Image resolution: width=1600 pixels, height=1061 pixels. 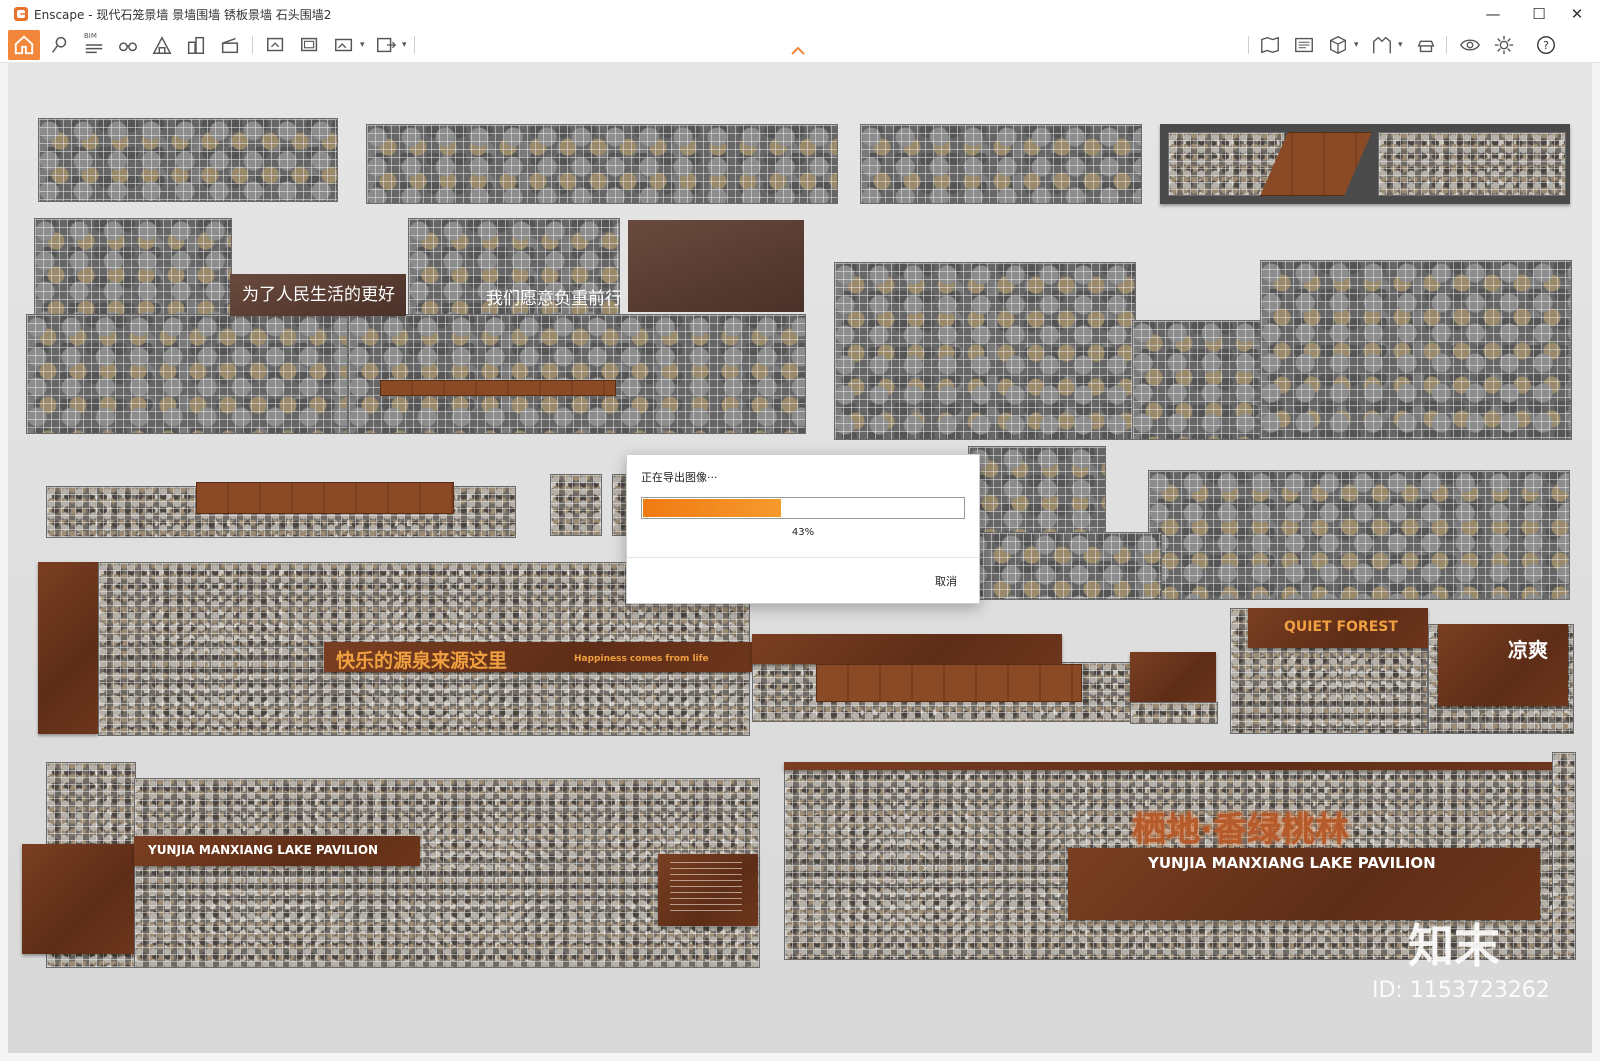 What do you see at coordinates (183, 14) in the screenshot?
I see `window-title: Enscape - 现代石笼景墙 景墙围墙 锈板景墙 石头围墙2` at bounding box center [183, 14].